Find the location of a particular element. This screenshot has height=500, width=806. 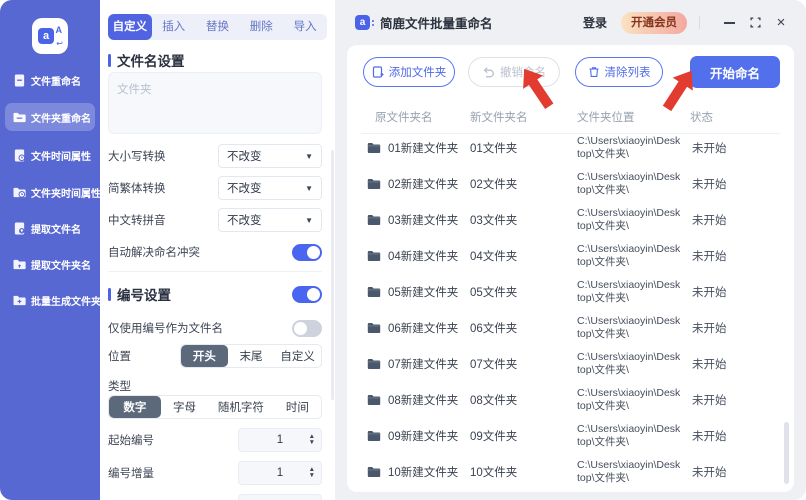

maximize-button is located at coordinates (755, 23).